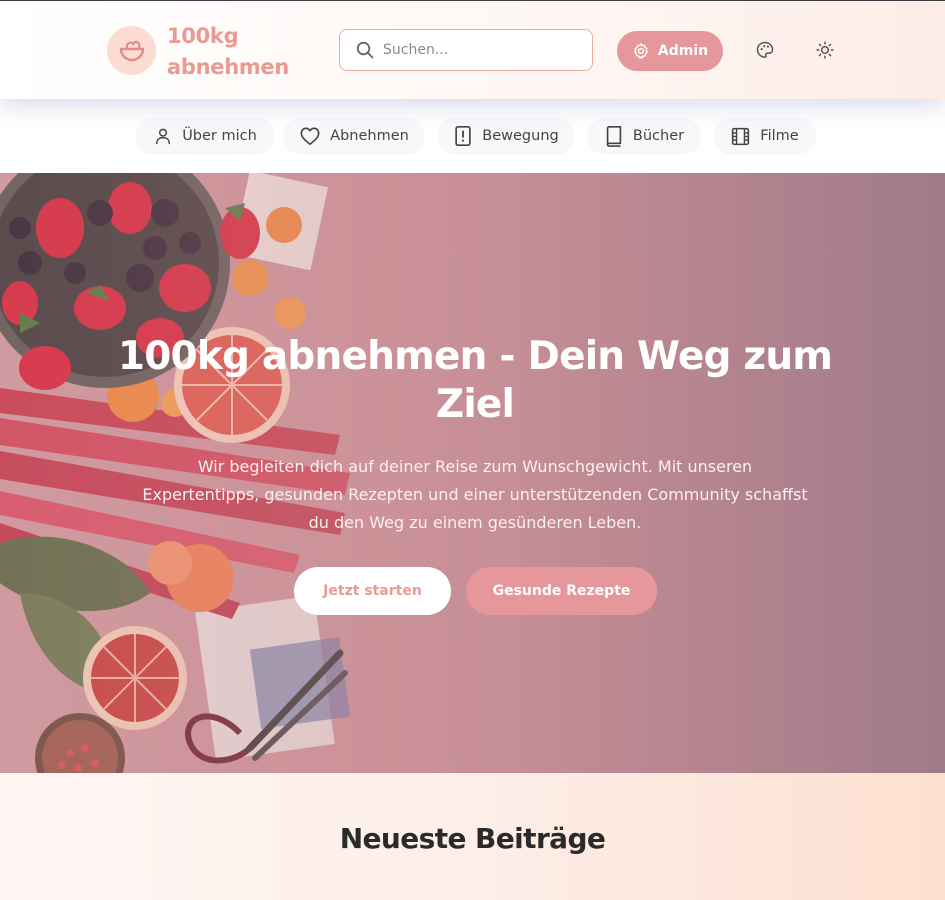 The width and height of the screenshot is (945, 900). I want to click on healthy-recipes-button: Gesunde Rezepte, so click(561, 591).